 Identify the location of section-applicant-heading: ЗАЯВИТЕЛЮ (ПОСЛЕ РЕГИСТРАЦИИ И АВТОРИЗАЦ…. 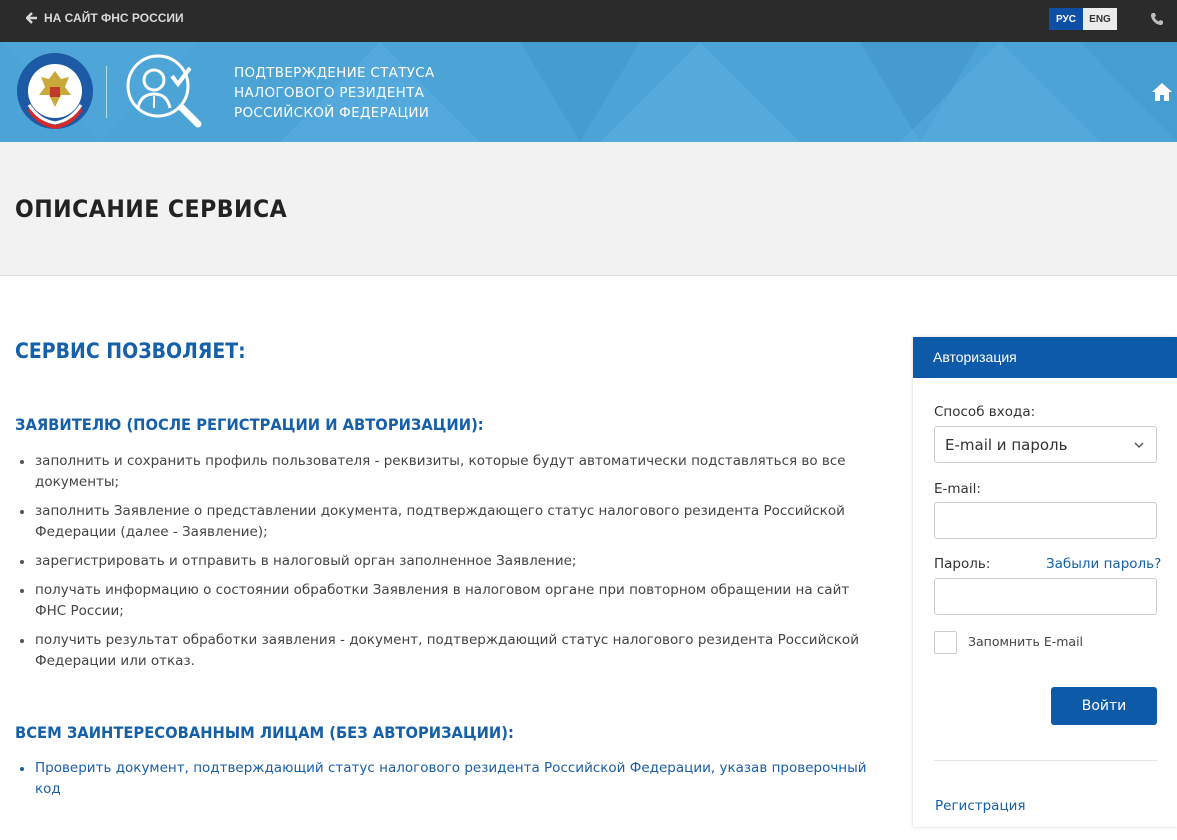
(249, 424).